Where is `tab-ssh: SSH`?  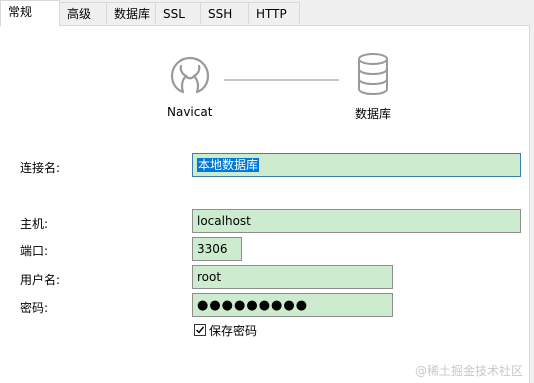
tab-ssh: SSH is located at coordinates (224, 13).